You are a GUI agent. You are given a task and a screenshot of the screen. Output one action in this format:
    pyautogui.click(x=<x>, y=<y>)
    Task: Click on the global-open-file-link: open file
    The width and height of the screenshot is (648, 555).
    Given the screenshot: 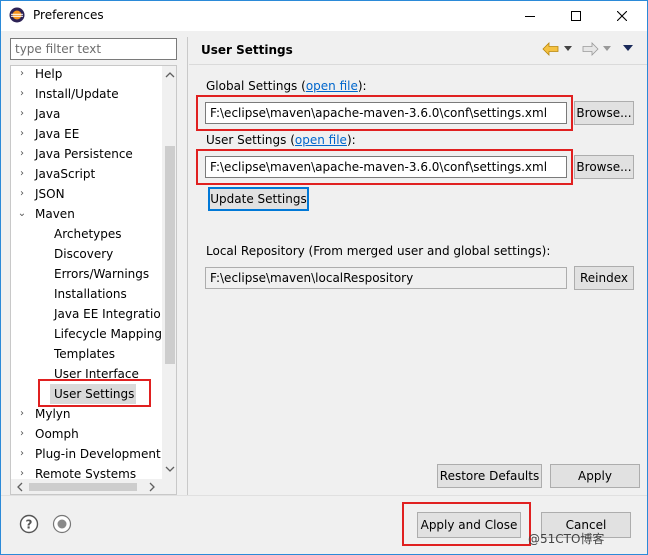 What is the action you would take?
    pyautogui.click(x=332, y=86)
    